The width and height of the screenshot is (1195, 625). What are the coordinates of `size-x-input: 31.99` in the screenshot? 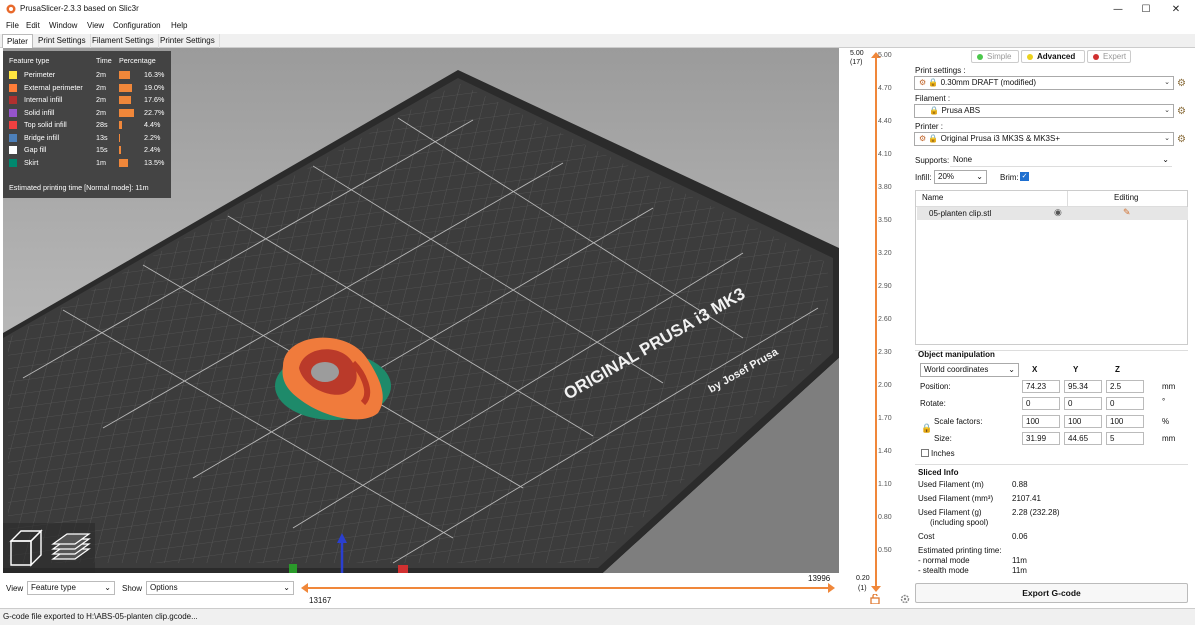 It's located at (1041, 438).